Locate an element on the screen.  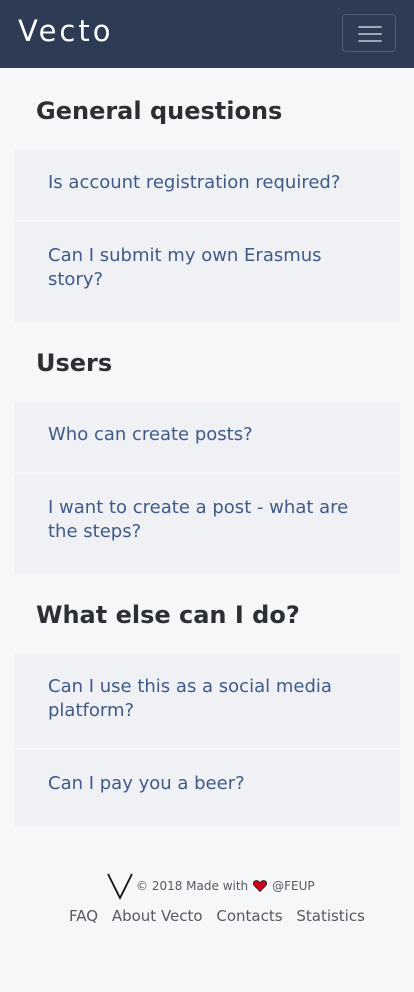
hamburger-menu-icon is located at coordinates (370, 27).